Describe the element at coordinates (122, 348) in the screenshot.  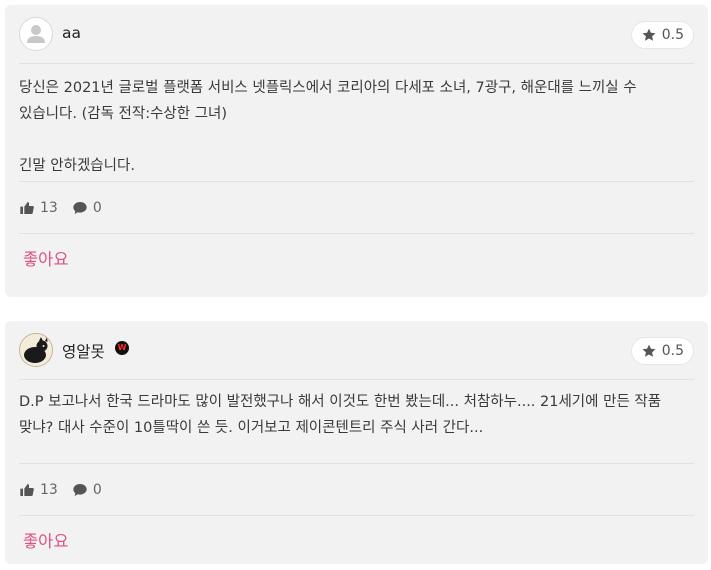
I see `verified-badge-icon: W` at that location.